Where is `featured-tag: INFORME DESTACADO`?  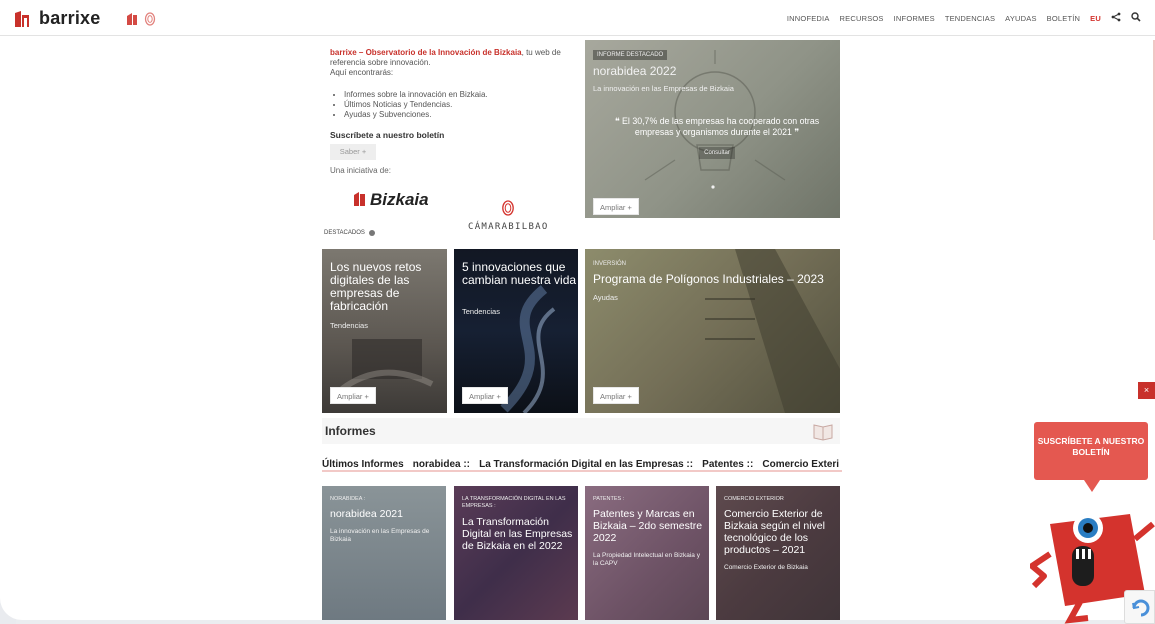
featured-tag: INFORME DESTACADO is located at coordinates (630, 55).